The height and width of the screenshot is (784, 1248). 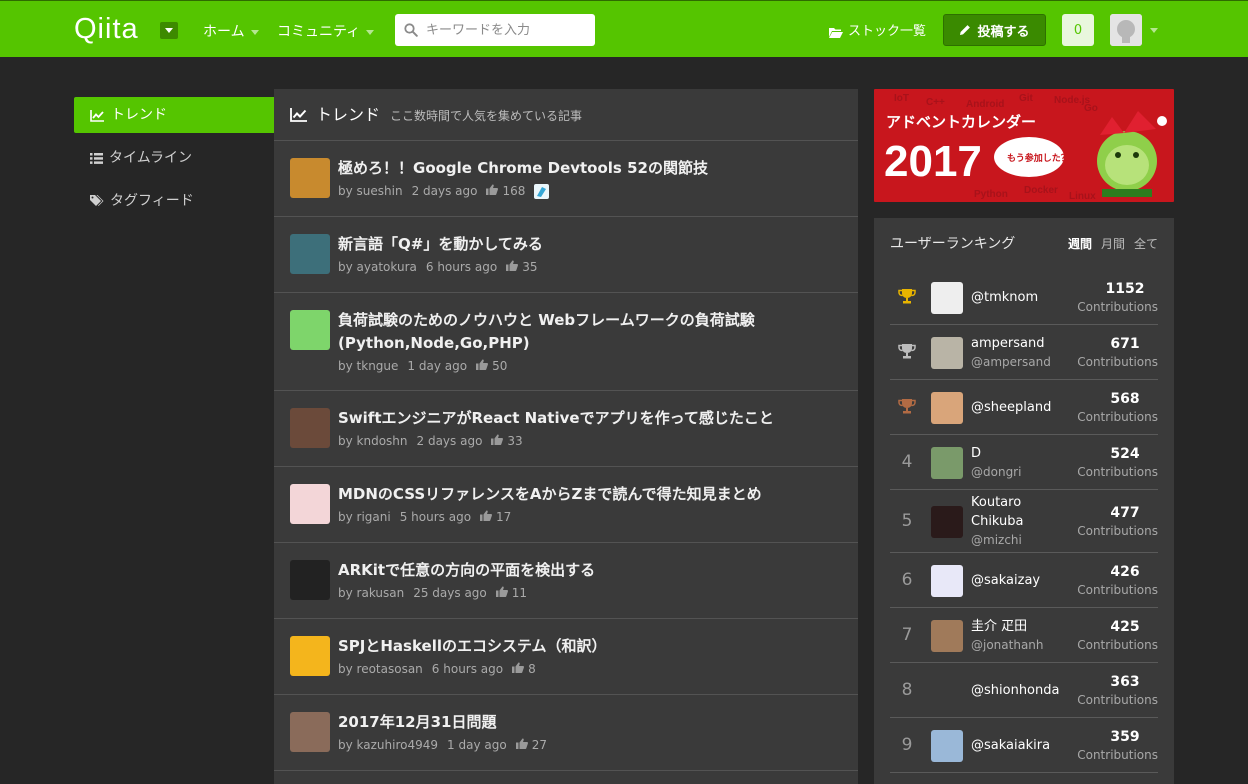 What do you see at coordinates (169, 30) in the screenshot?
I see `logo-menu-toggle` at bounding box center [169, 30].